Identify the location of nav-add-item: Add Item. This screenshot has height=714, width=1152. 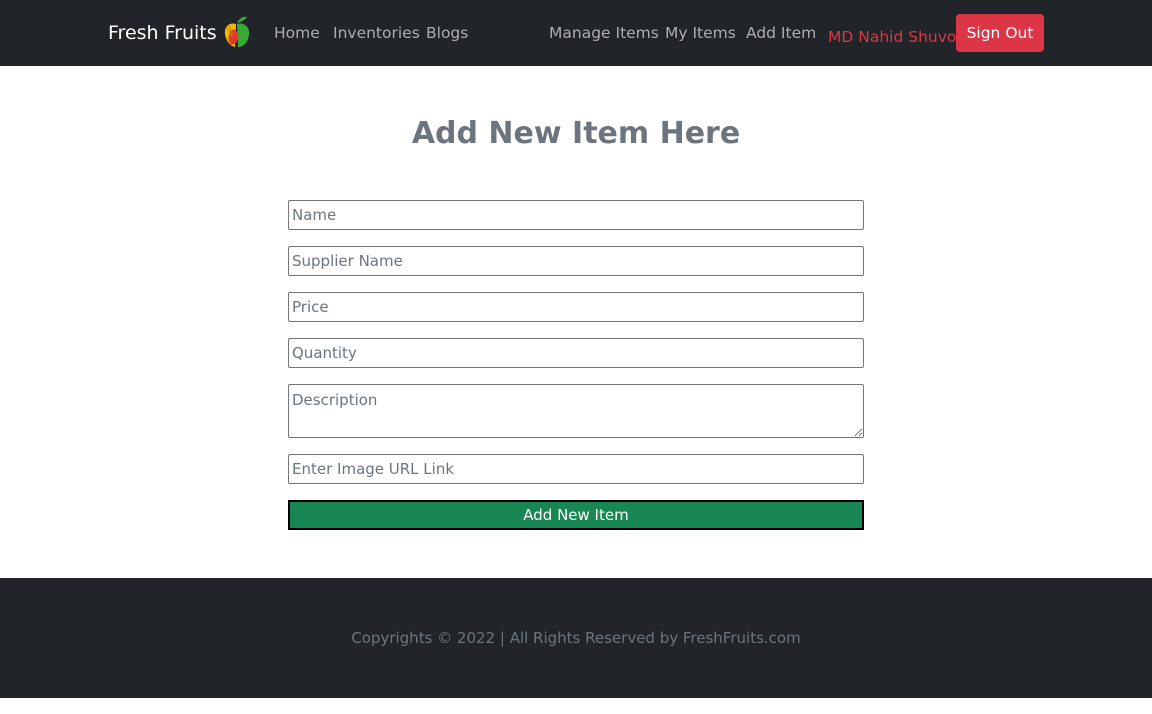
(781, 33).